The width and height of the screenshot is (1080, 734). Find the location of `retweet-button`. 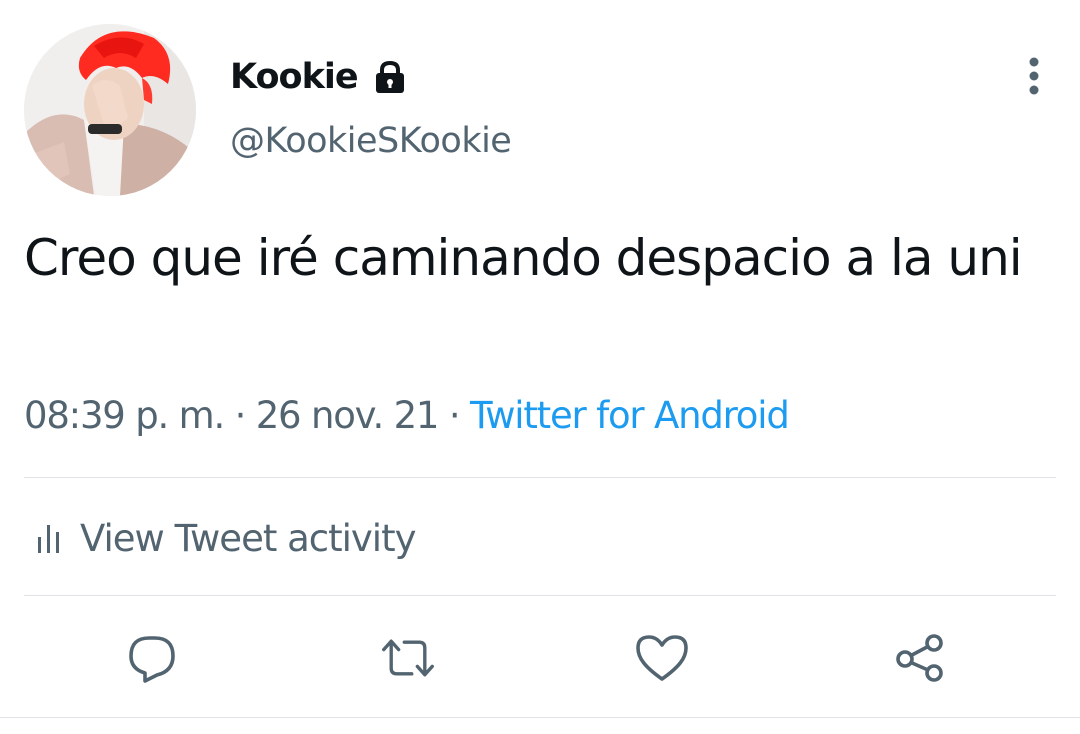

retweet-button is located at coordinates (408, 658).